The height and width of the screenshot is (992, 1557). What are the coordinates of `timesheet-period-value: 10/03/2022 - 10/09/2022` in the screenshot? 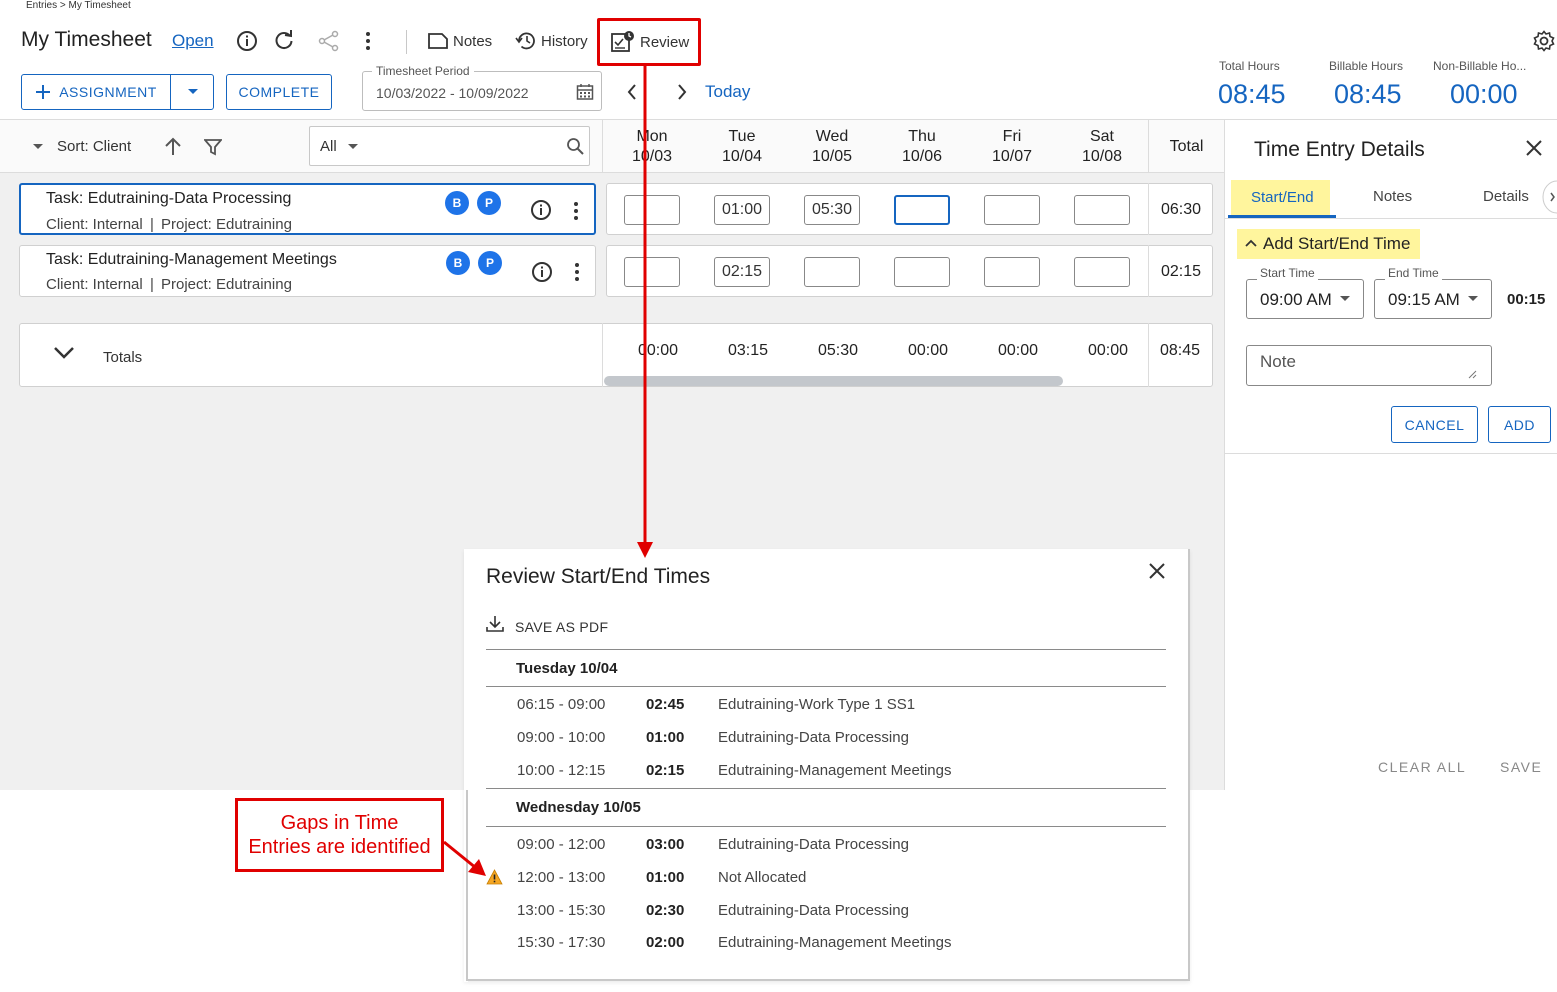 It's located at (452, 93).